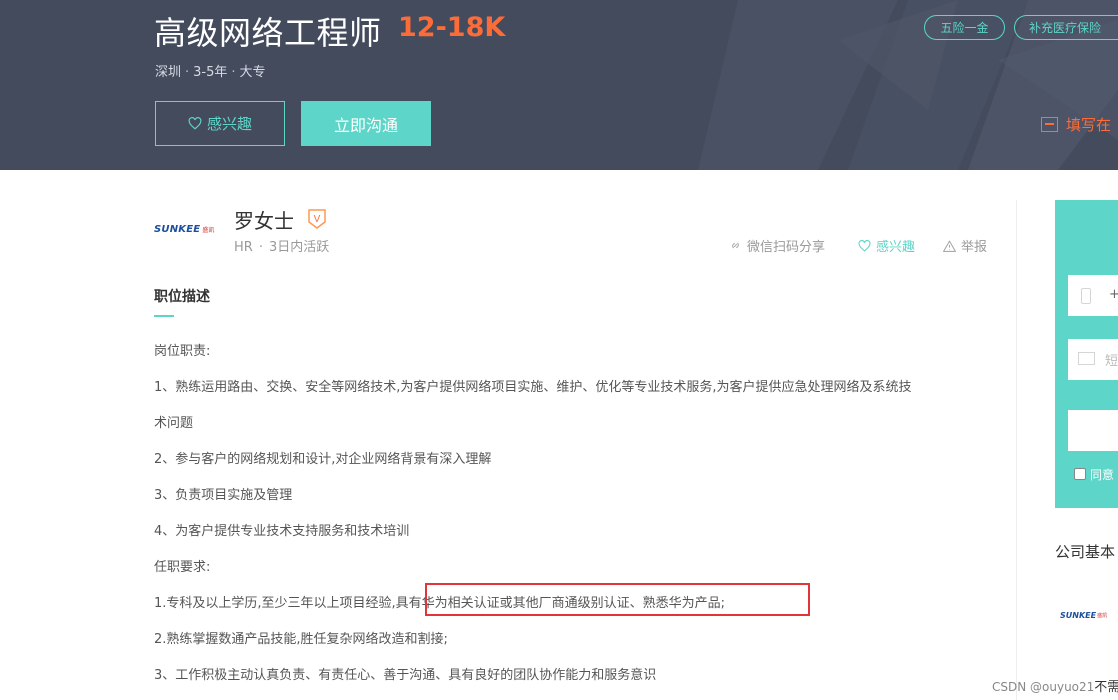 The width and height of the screenshot is (1118, 700). I want to click on benefit-tag: 五险一金, so click(964, 27).